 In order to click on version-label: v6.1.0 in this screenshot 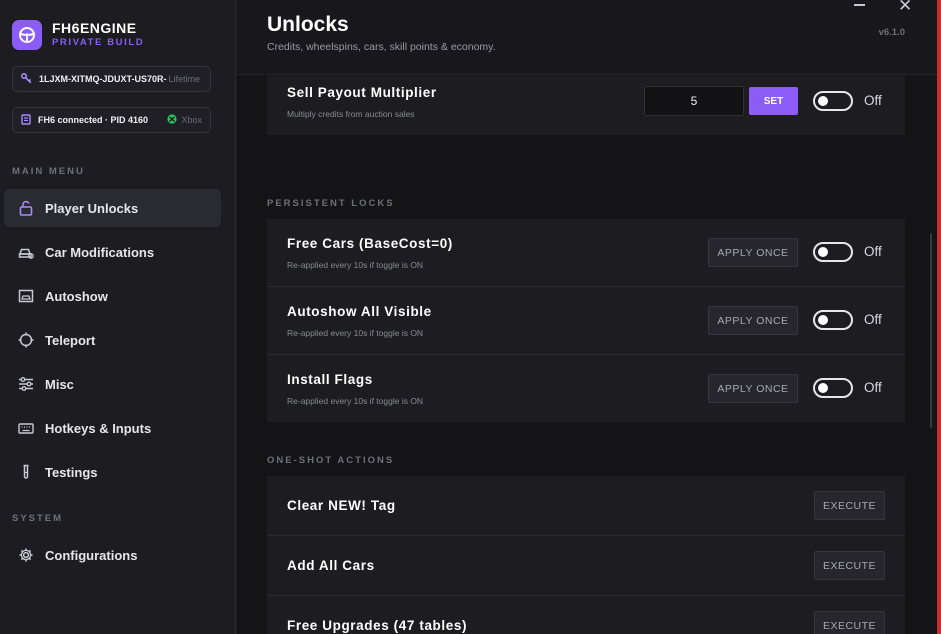, I will do `click(891, 32)`.